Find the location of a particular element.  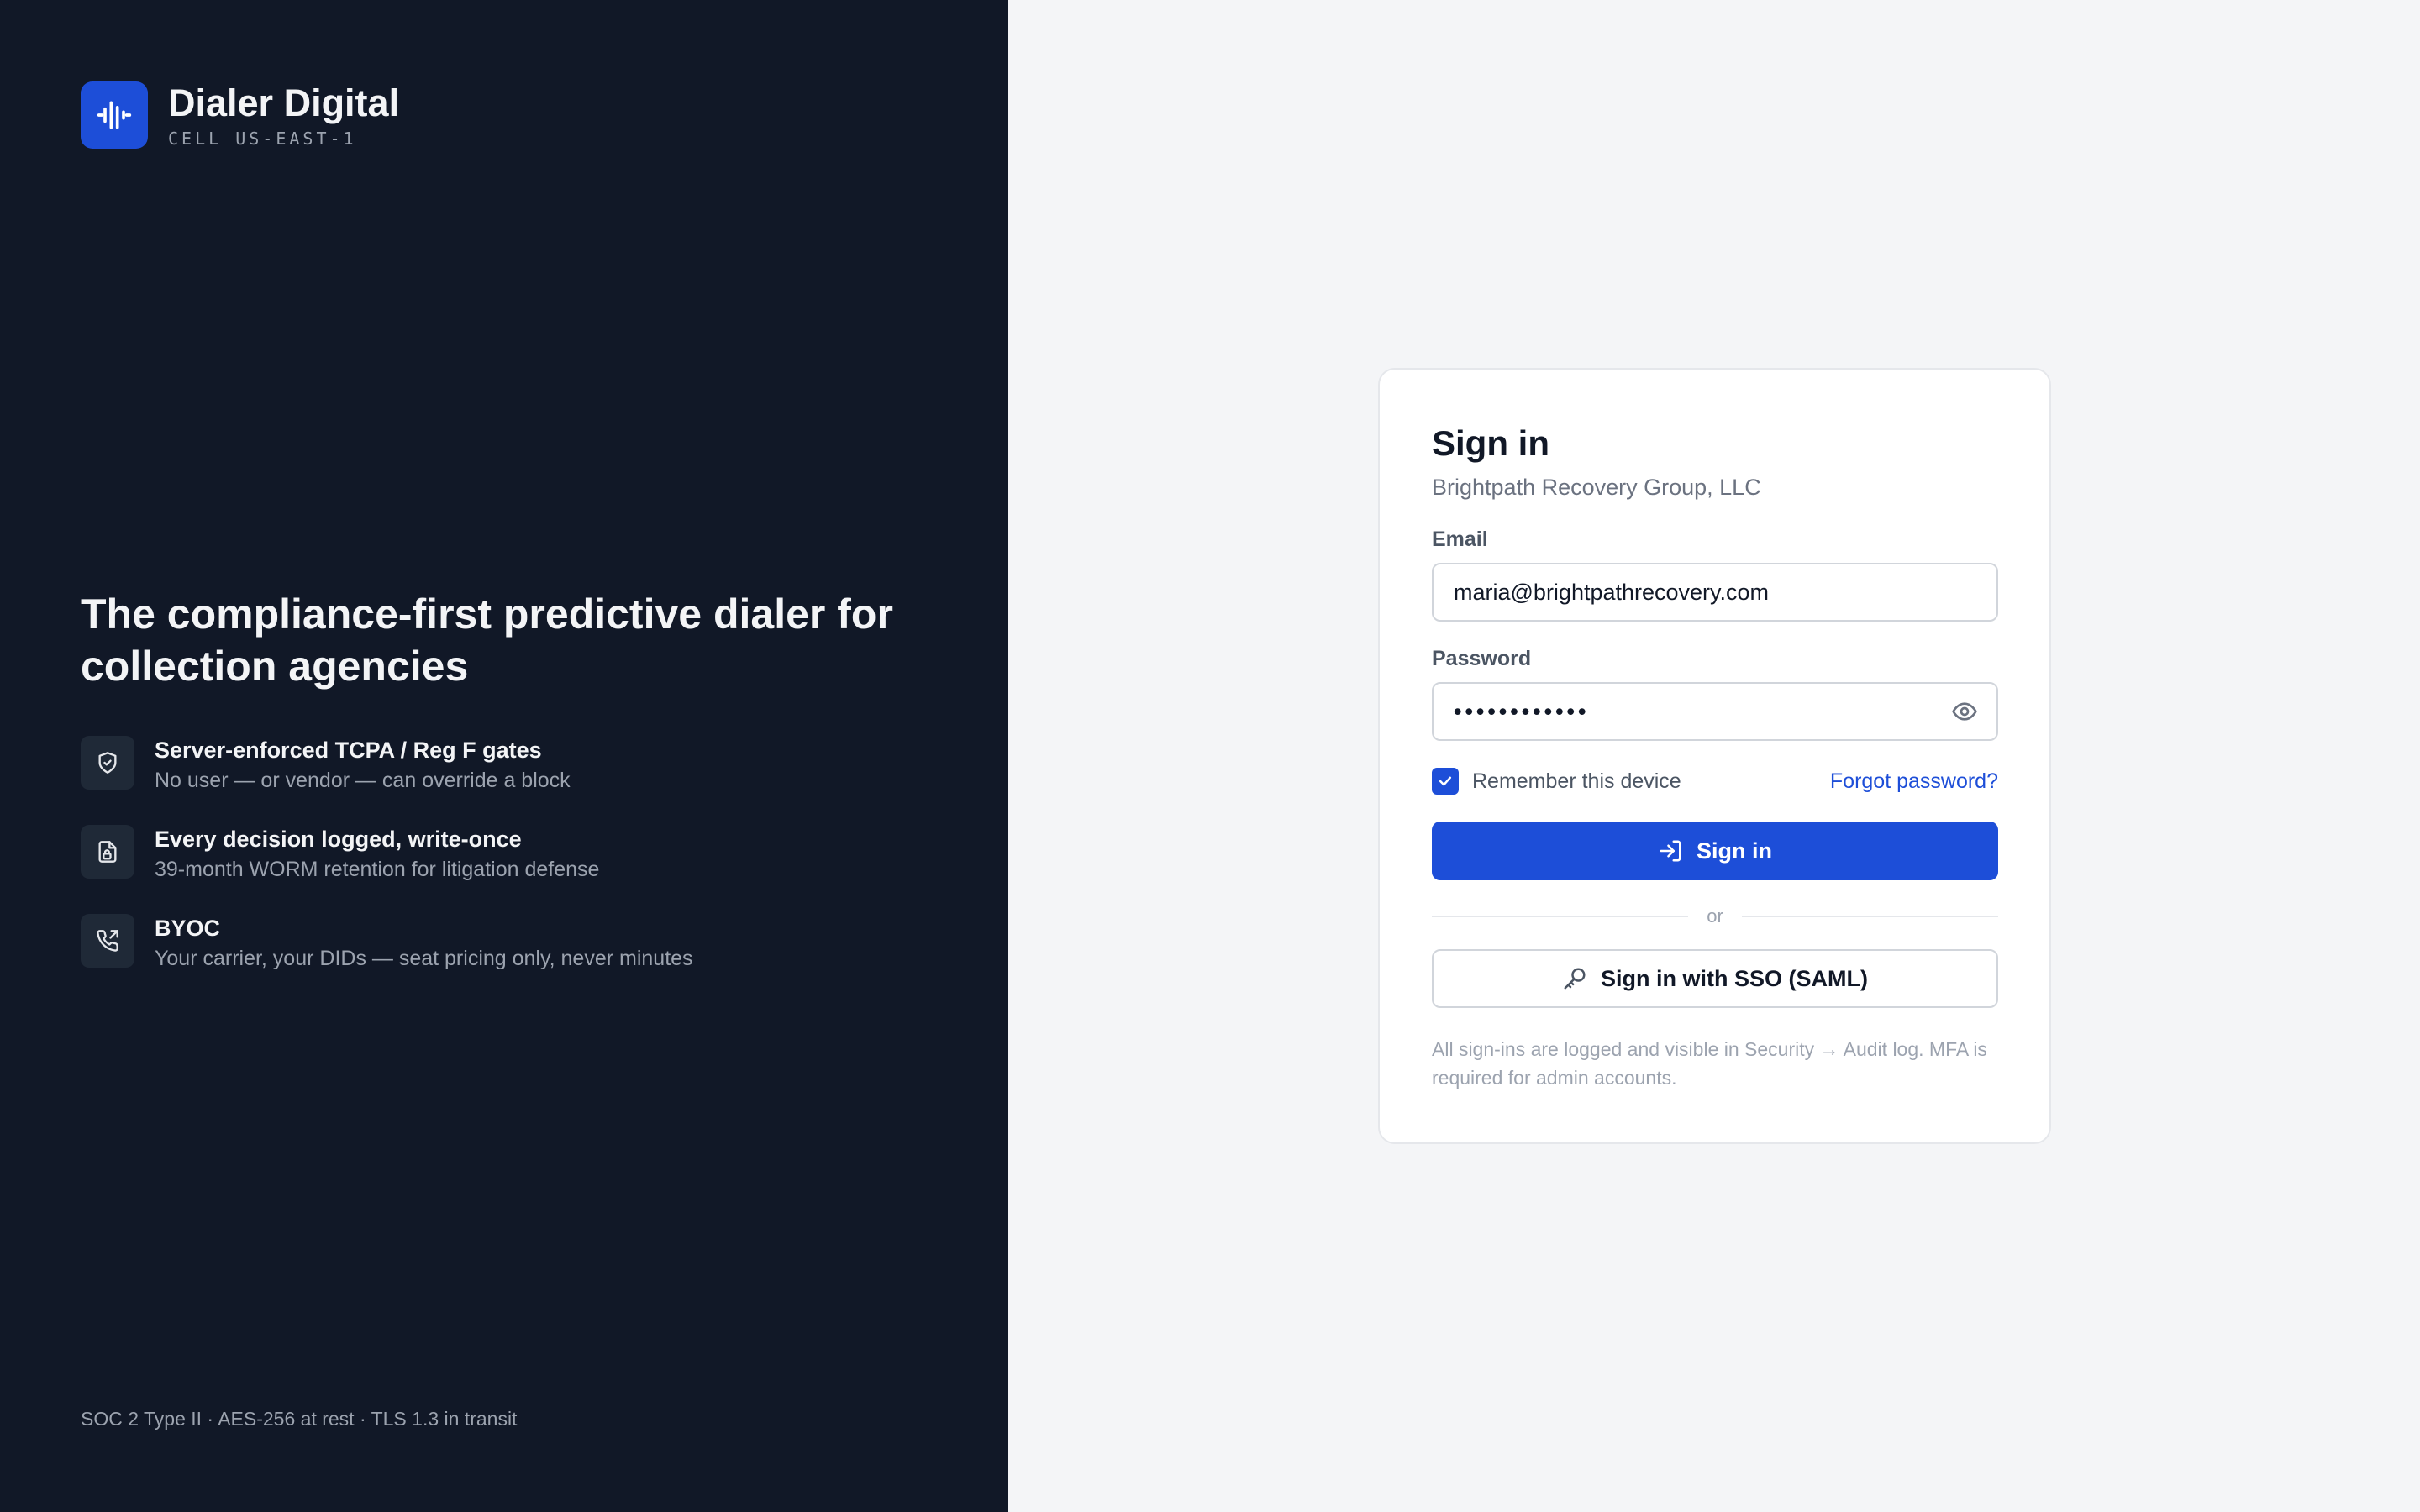

password-value: •••••••••••• is located at coordinates (1522, 711).